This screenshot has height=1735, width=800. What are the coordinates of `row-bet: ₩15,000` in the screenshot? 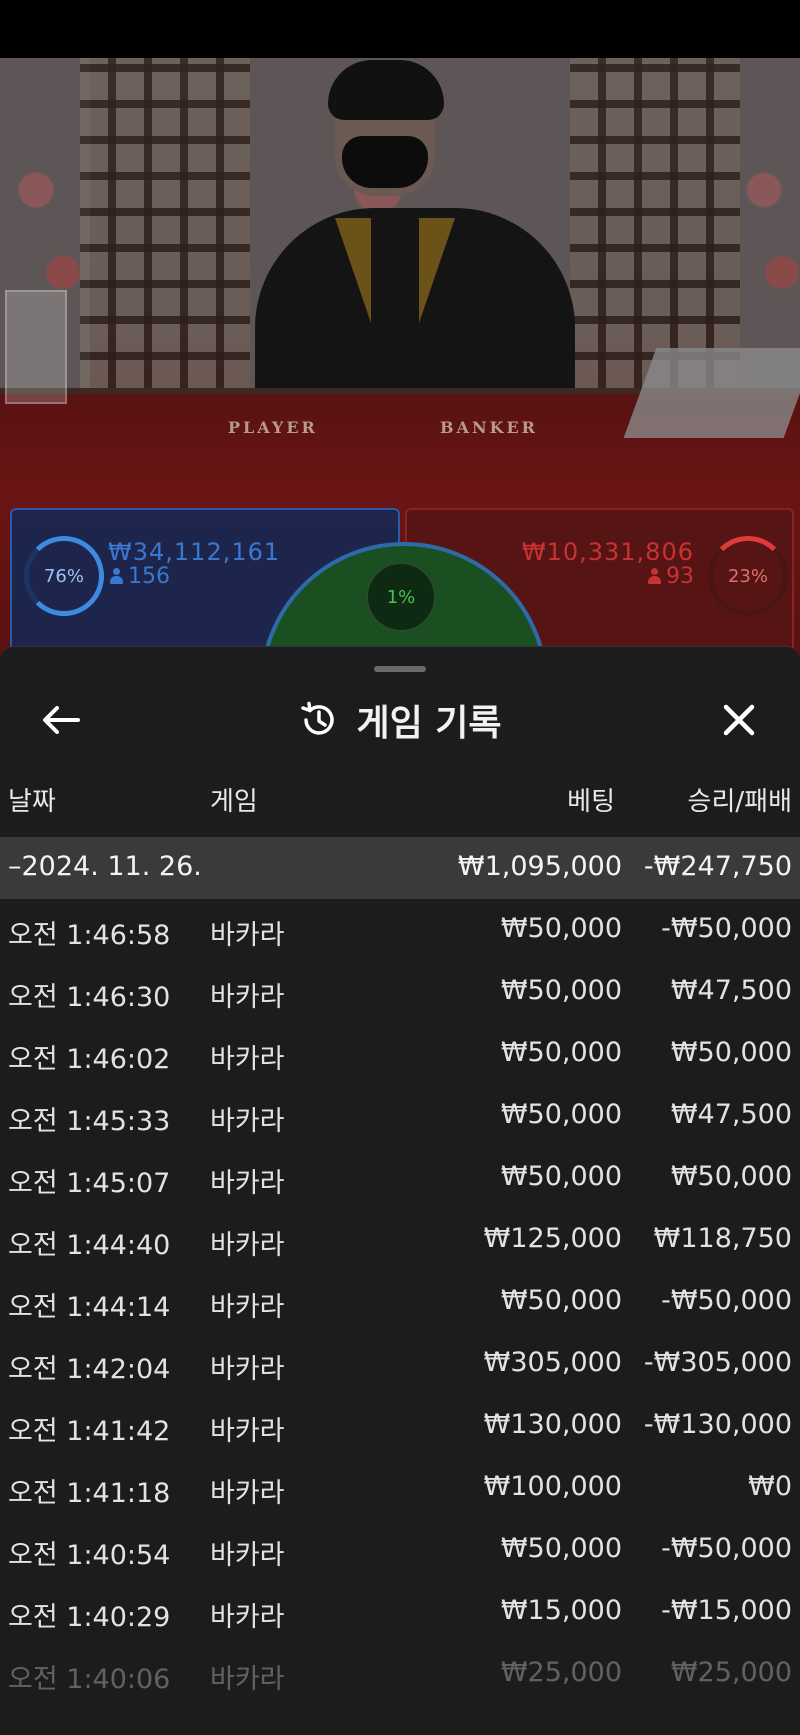 It's located at (561, 1610).